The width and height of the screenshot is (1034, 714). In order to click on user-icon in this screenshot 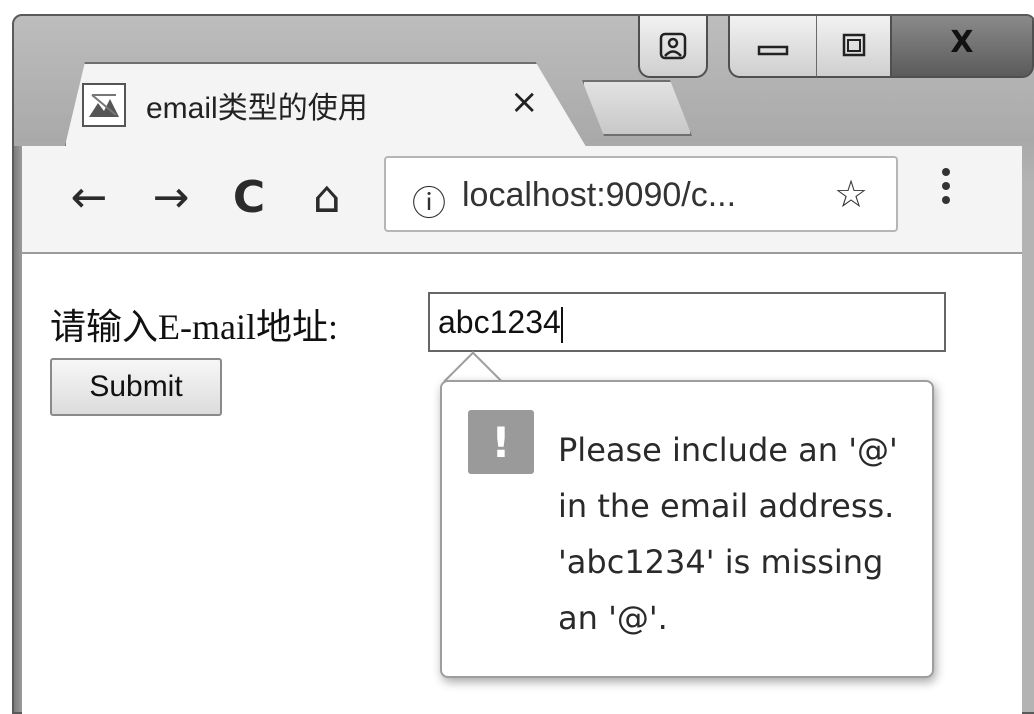, I will do `click(673, 46)`.